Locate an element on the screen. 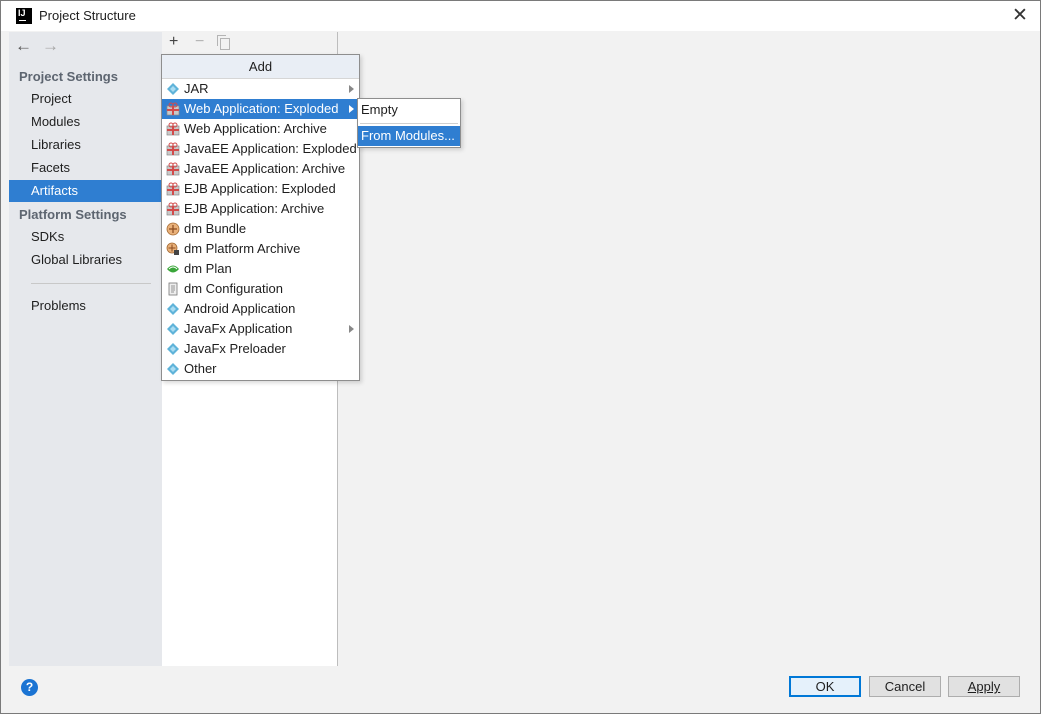 This screenshot has width=1041, height=714. menu-item-jar: JAR is located at coordinates (260, 89).